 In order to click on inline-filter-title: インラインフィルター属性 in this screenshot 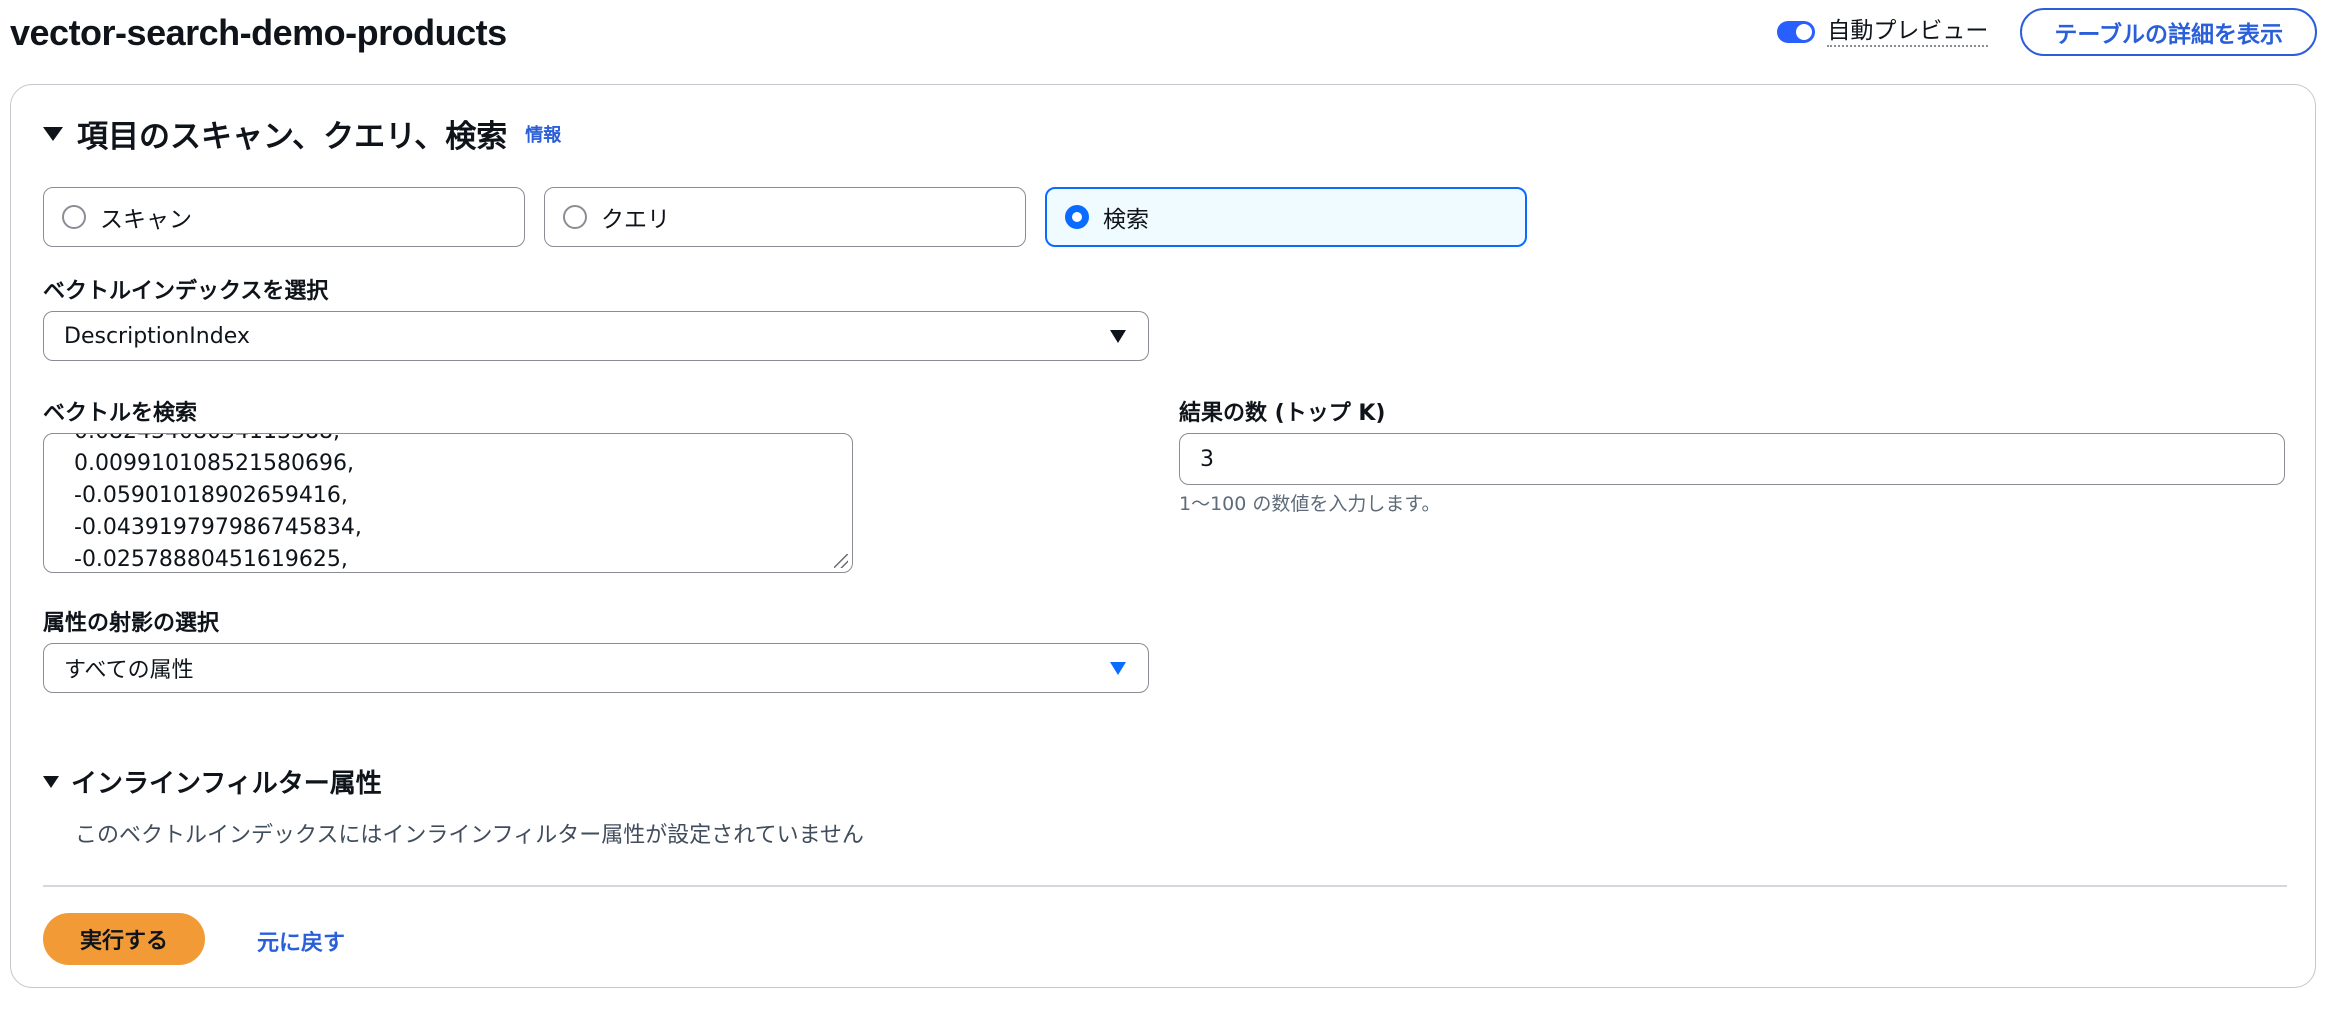, I will do `click(226, 784)`.